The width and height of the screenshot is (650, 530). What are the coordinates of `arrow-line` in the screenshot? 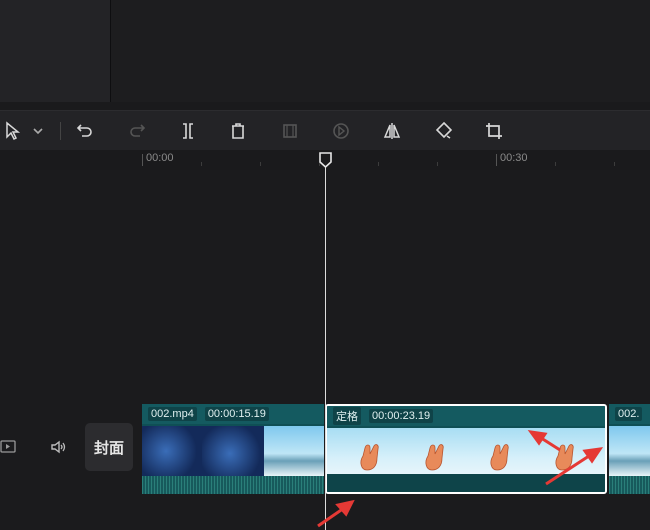 It's located at (569, 469).